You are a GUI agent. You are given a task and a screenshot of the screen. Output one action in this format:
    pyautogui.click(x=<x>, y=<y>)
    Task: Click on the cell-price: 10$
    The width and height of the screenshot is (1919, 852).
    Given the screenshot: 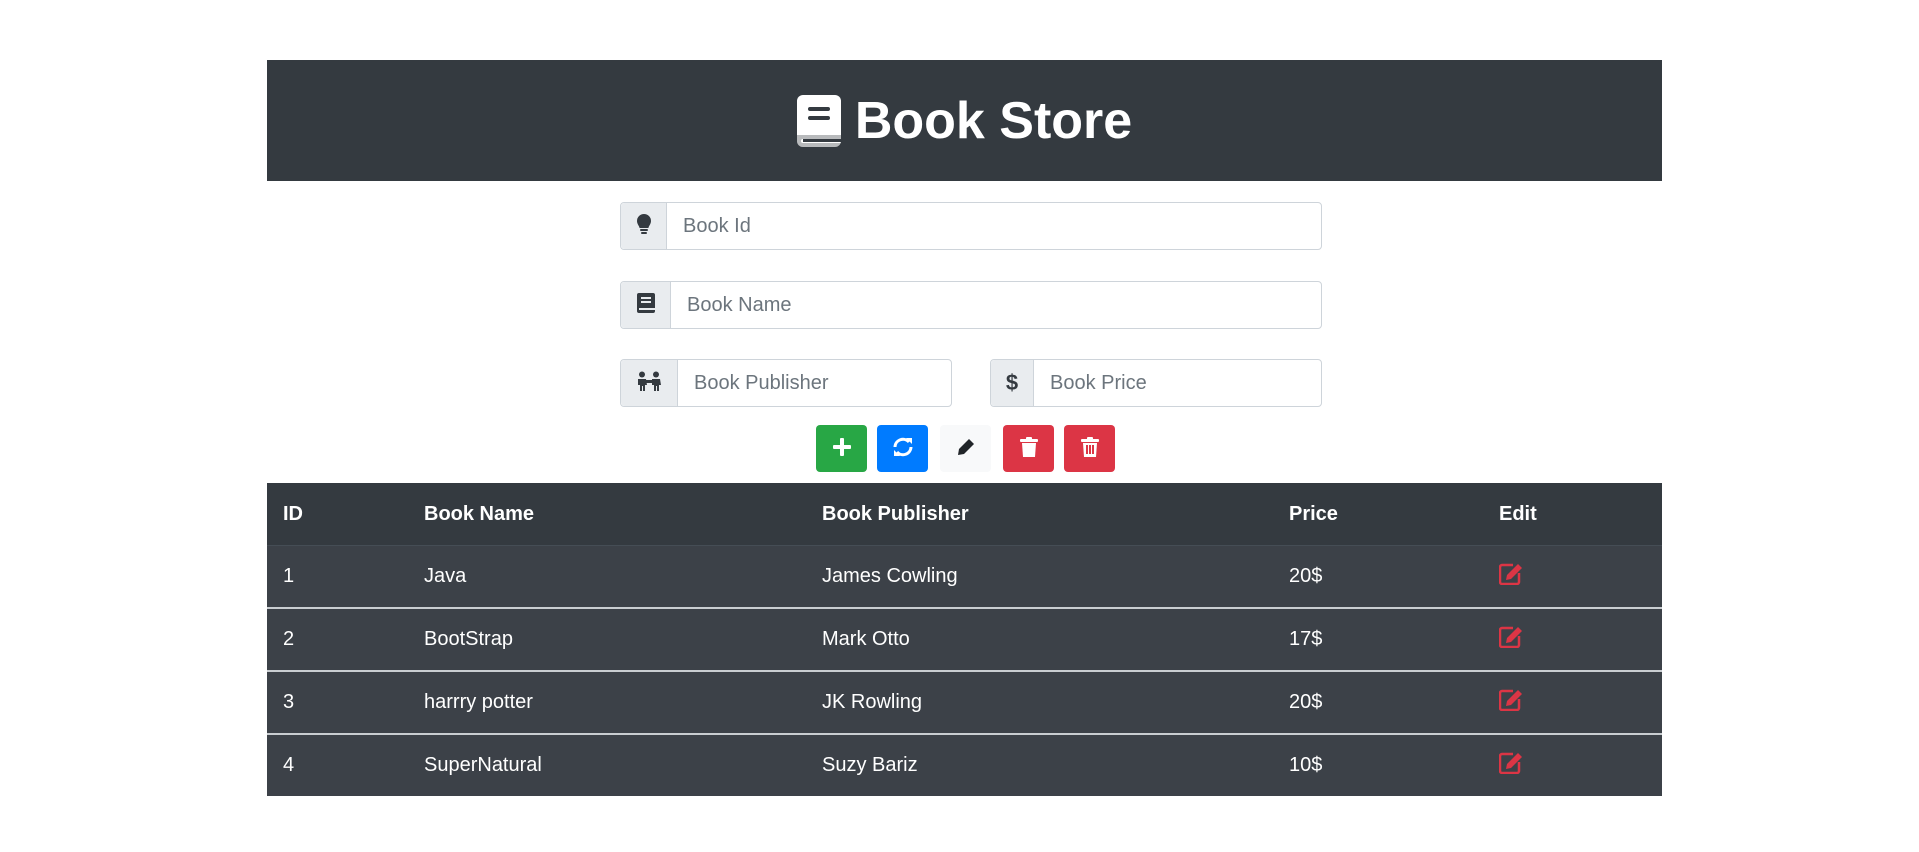 What is the action you would take?
    pyautogui.click(x=1378, y=764)
    